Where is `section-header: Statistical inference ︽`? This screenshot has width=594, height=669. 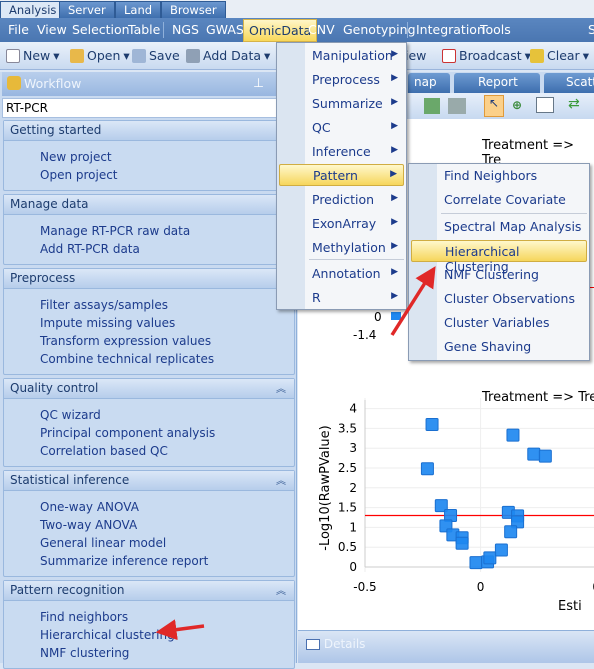
section-header: Statistical inference ︽ is located at coordinates (149, 481).